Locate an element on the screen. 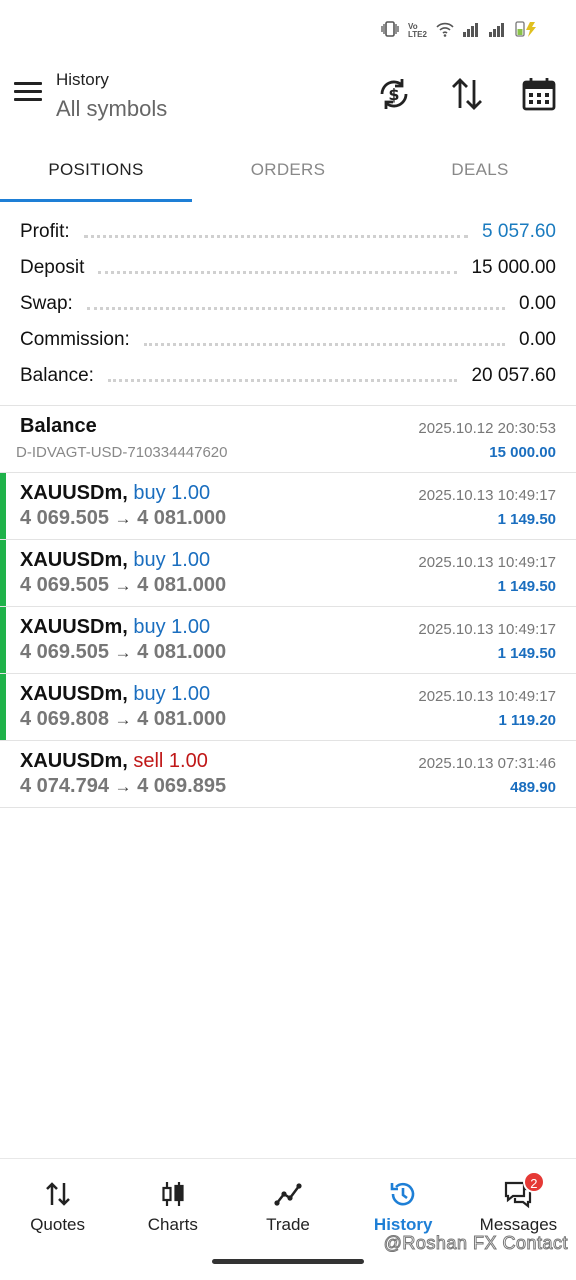 This screenshot has height=1280, width=576. tab-bar: POSITIONS ORDERS DEALS is located at coordinates (288, 171).